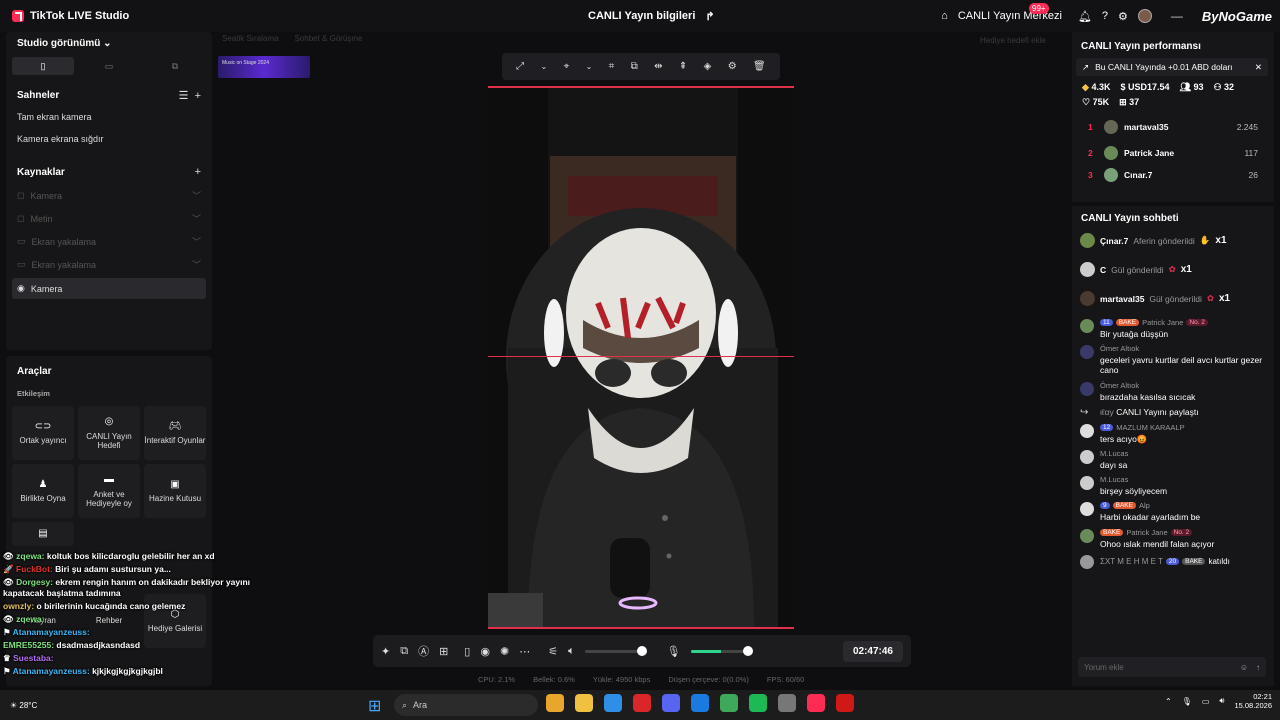 The image size is (1280, 720). Describe the element at coordinates (1173, 127) in the screenshot. I see `ranking-row: 1 martaval35 2.245` at that location.